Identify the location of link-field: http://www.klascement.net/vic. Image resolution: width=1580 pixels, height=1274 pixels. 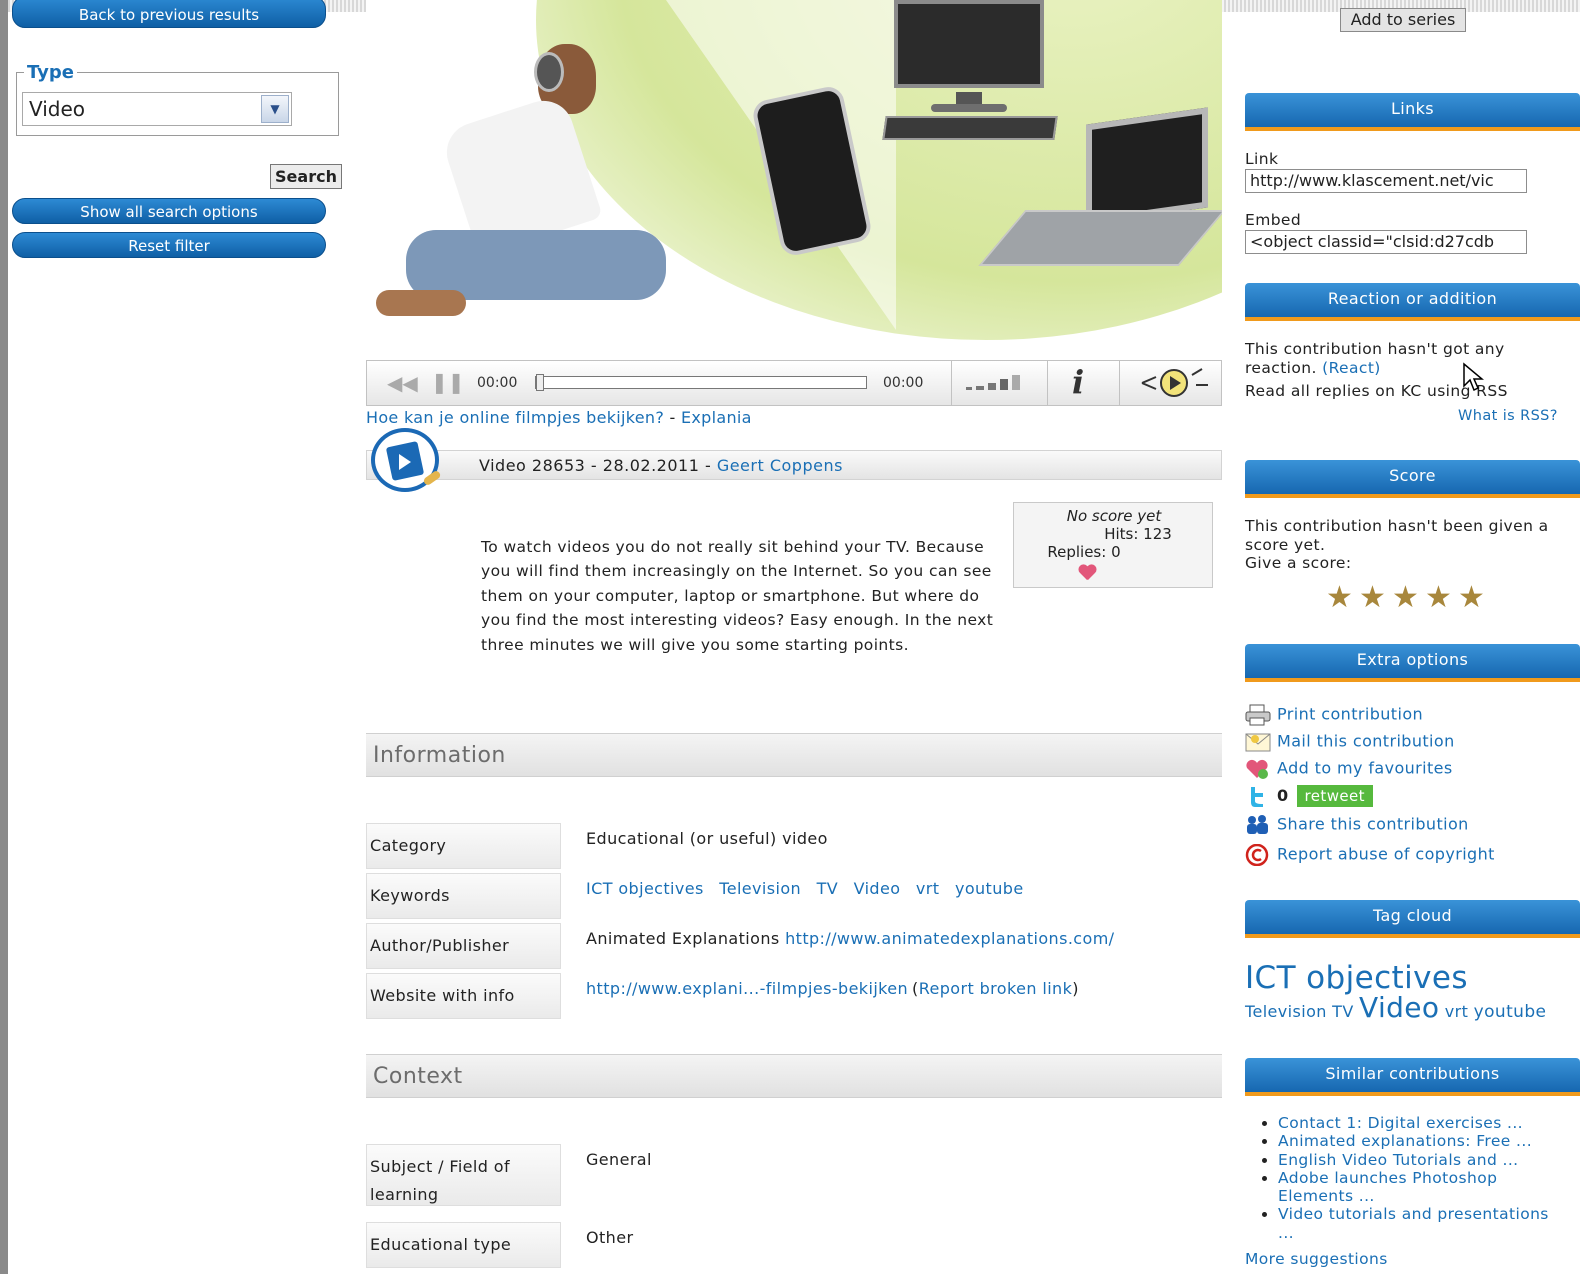
(1386, 181).